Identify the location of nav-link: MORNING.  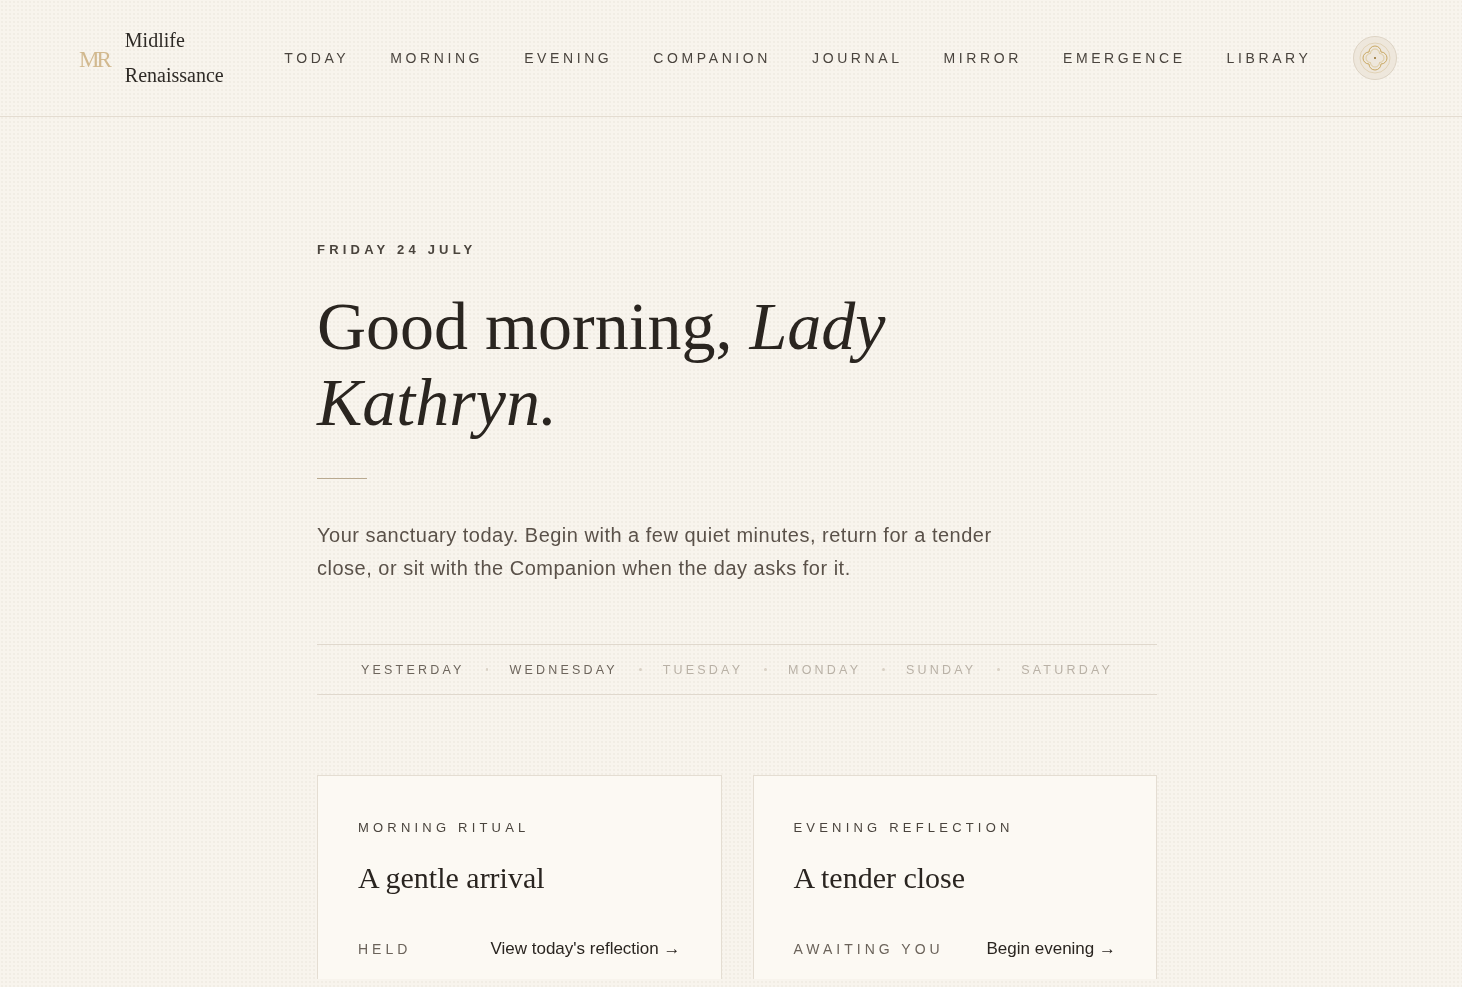
(437, 58).